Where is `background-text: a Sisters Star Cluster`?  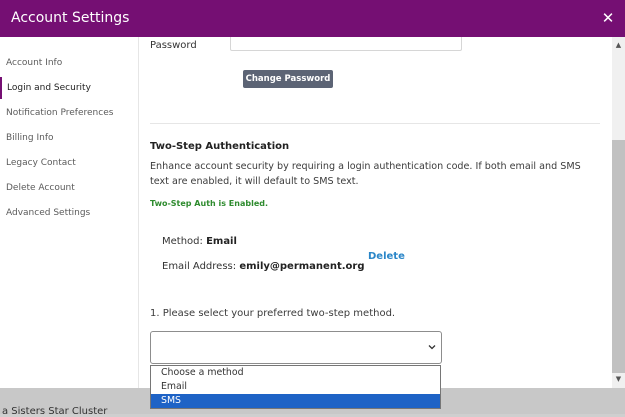 background-text: a Sisters Star Cluster is located at coordinates (55, 411).